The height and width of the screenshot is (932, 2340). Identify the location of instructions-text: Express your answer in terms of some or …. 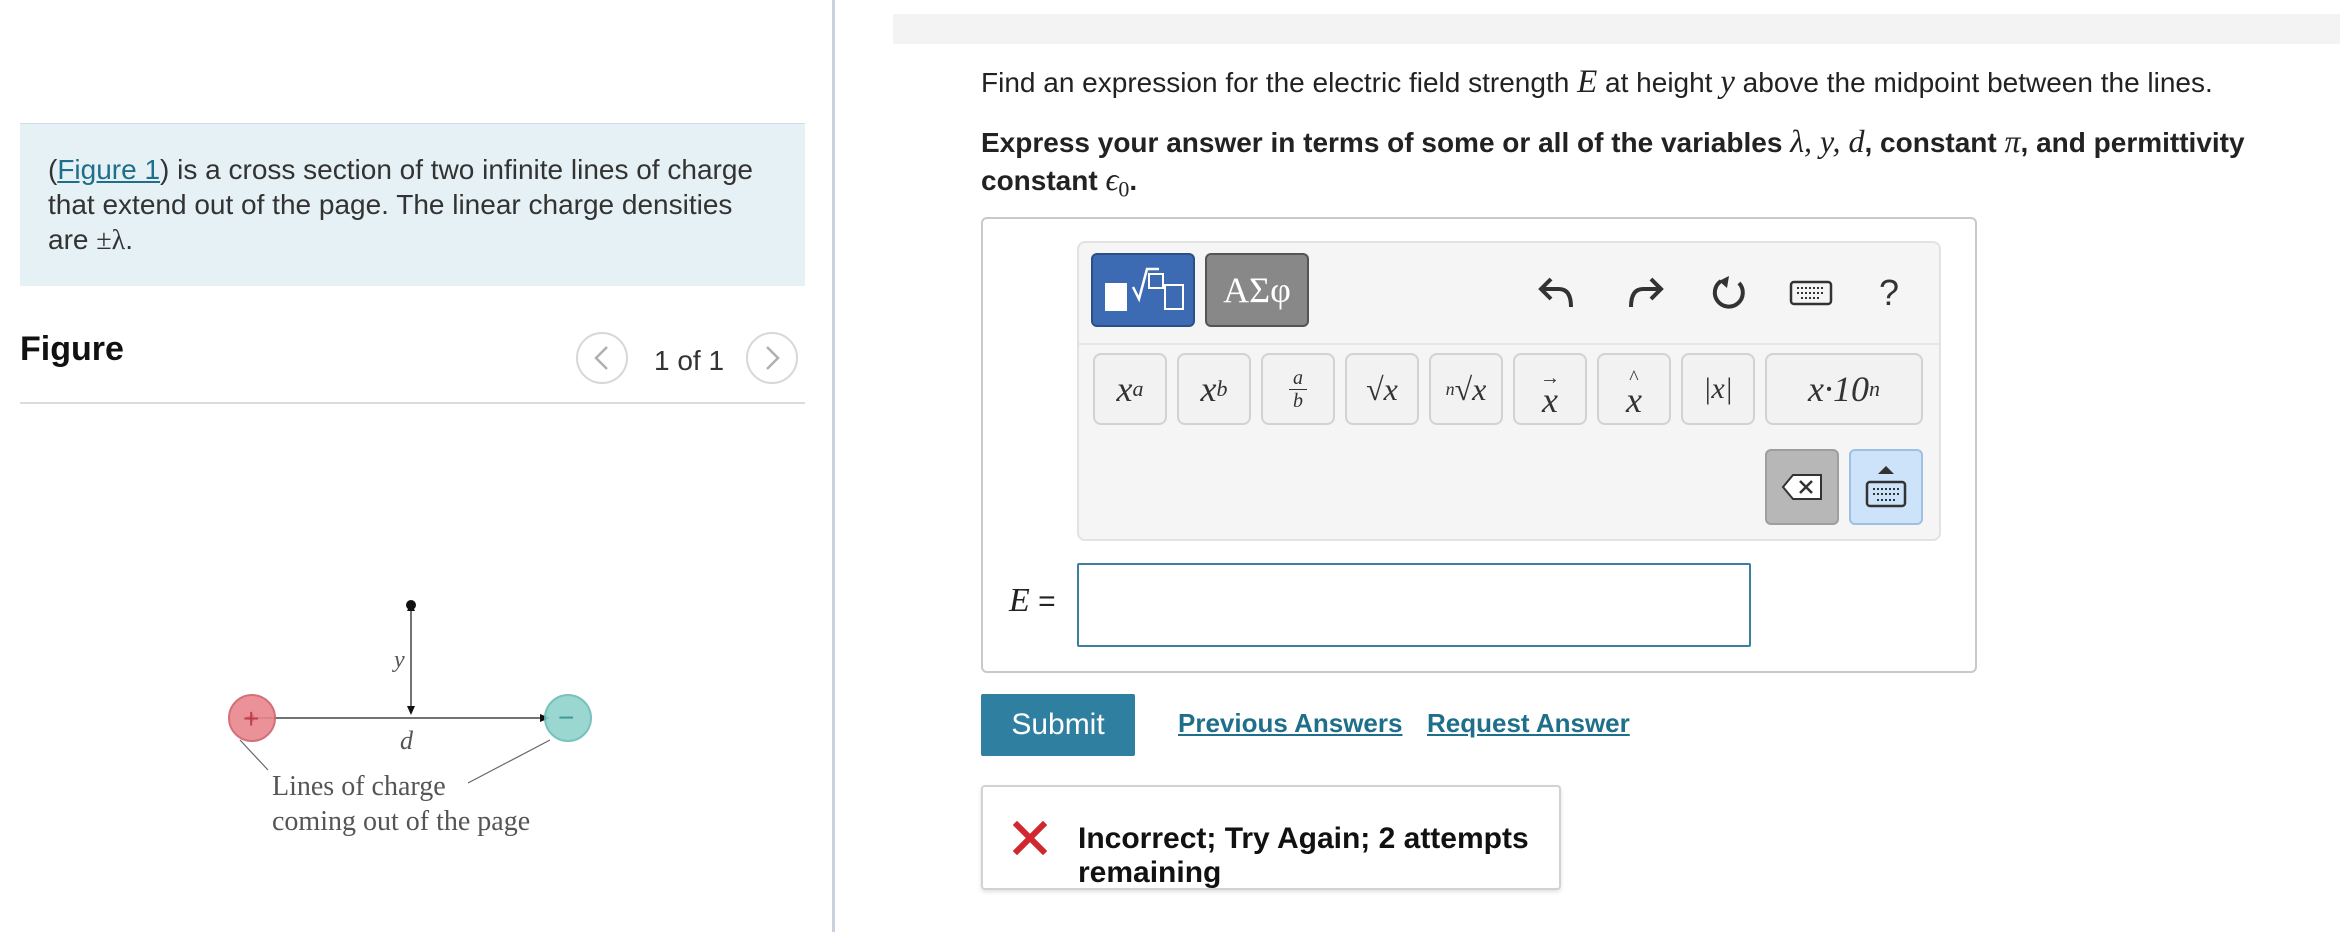
(1641, 165).